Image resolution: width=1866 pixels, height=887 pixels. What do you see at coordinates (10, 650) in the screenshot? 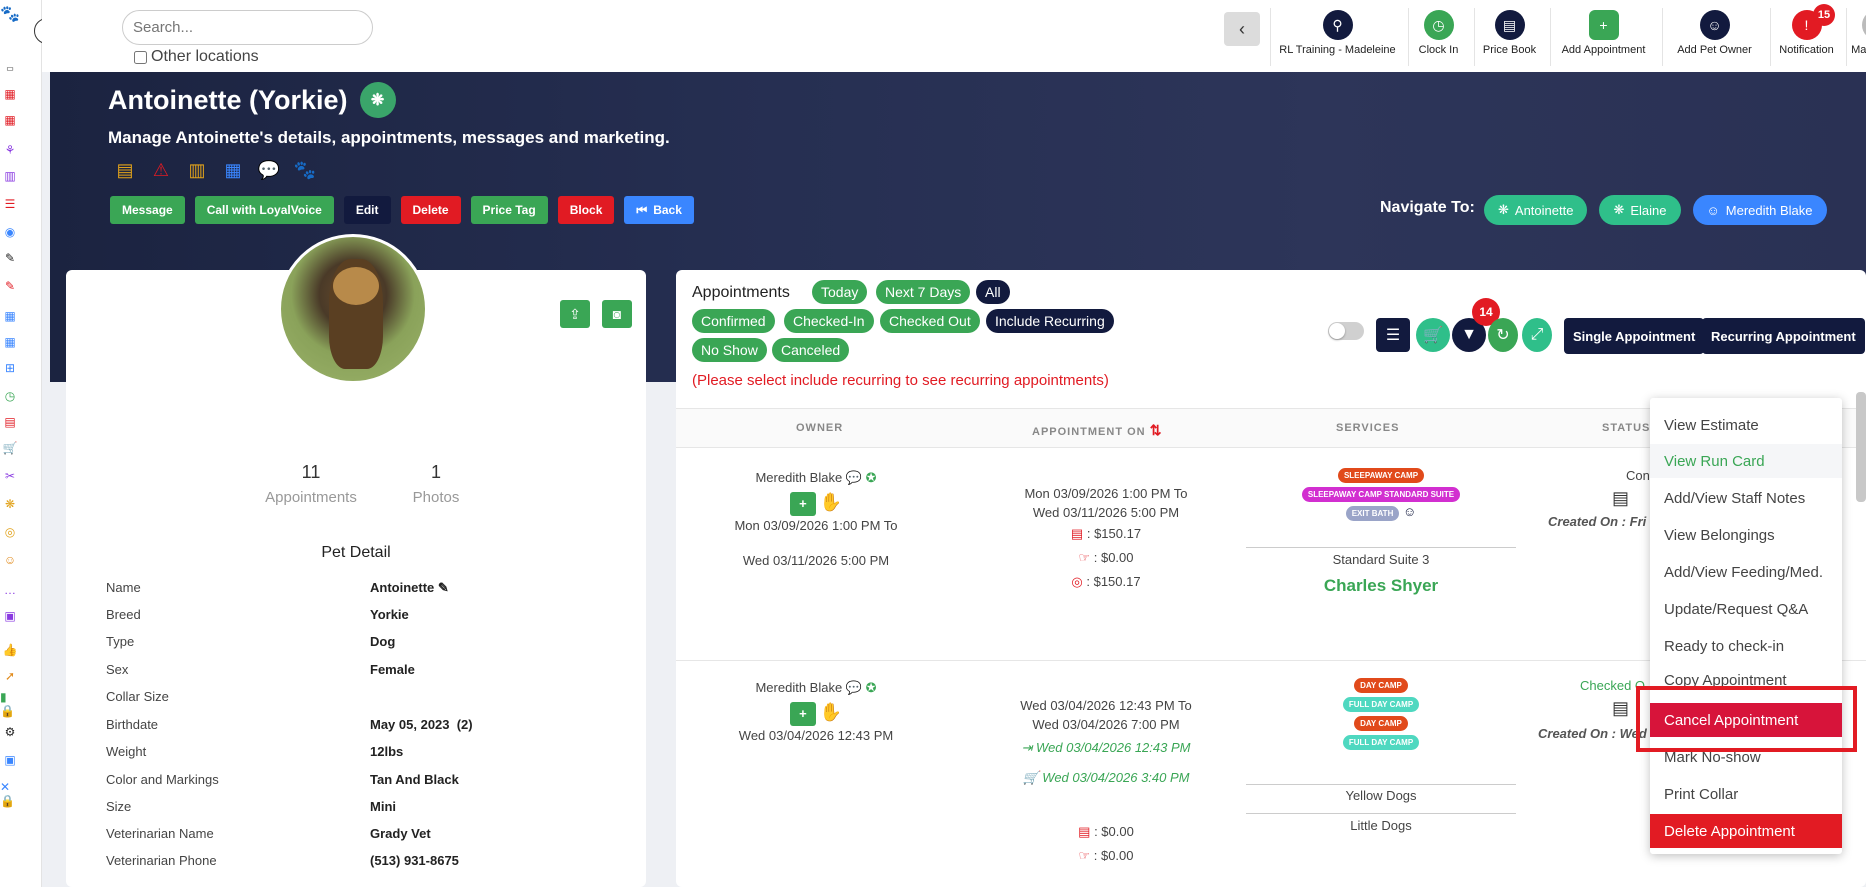
I see `thumbs-up-icon: 👍` at bounding box center [10, 650].